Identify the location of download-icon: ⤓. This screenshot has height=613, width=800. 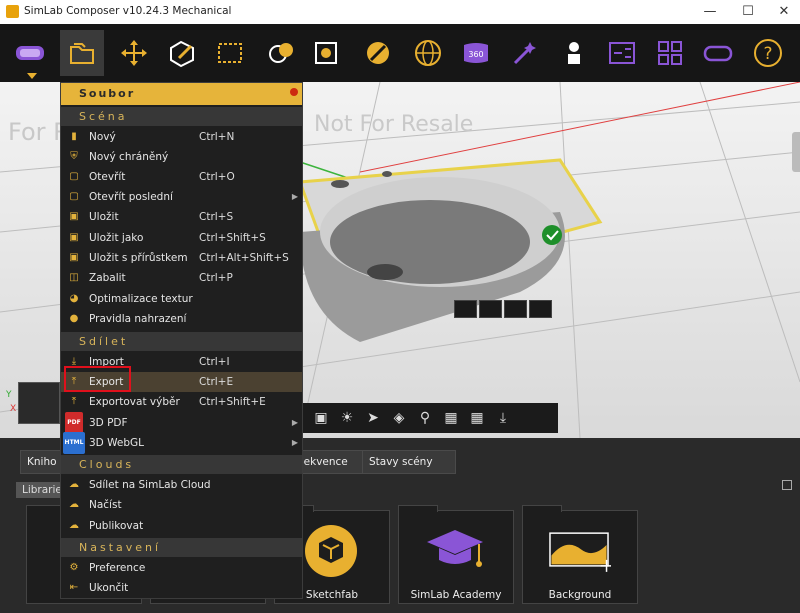
(503, 418).